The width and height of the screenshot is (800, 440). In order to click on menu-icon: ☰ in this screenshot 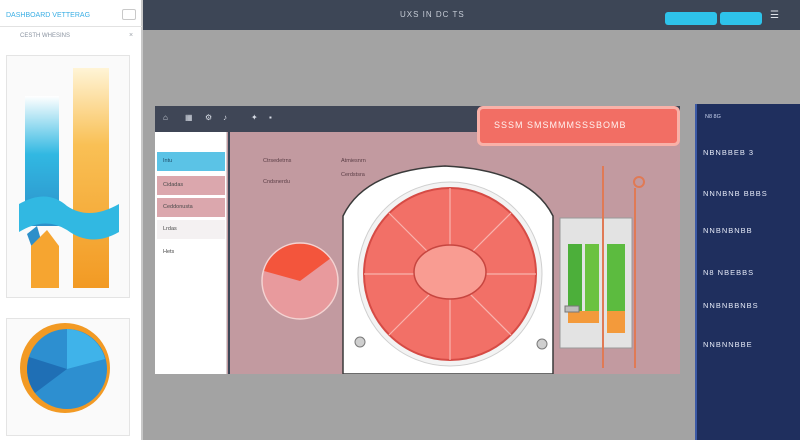, I will do `click(774, 16)`.